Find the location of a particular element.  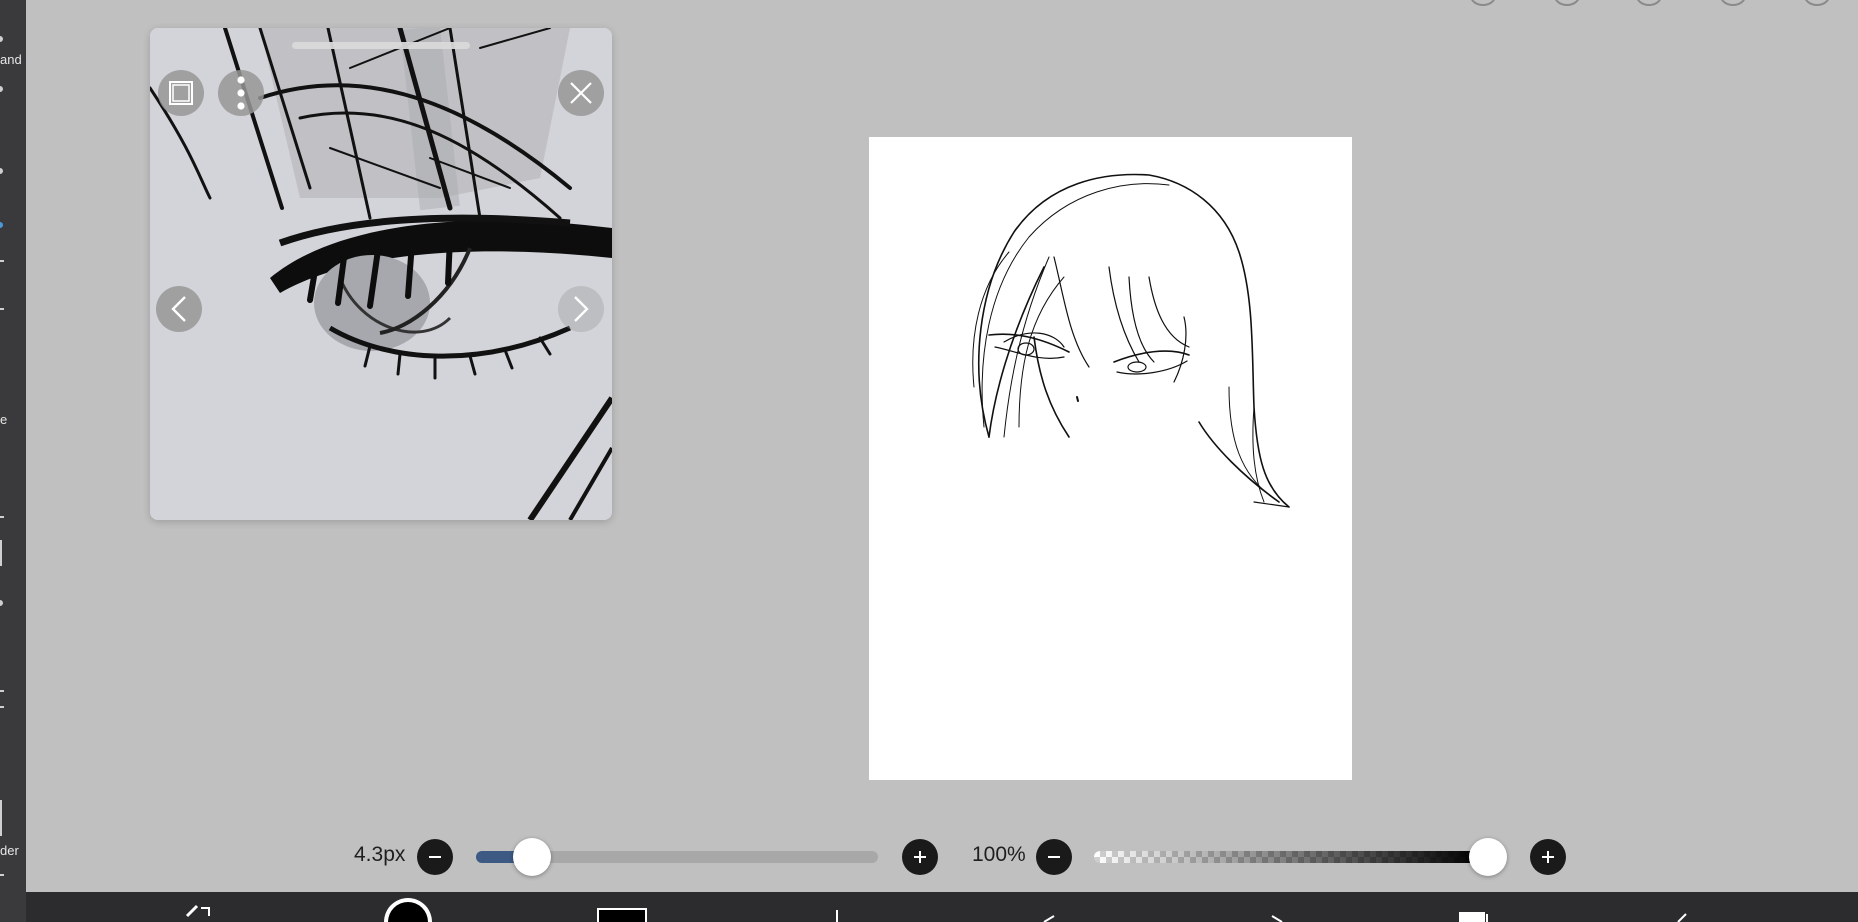

left-toolbar-label-2: e is located at coordinates (3, 419).